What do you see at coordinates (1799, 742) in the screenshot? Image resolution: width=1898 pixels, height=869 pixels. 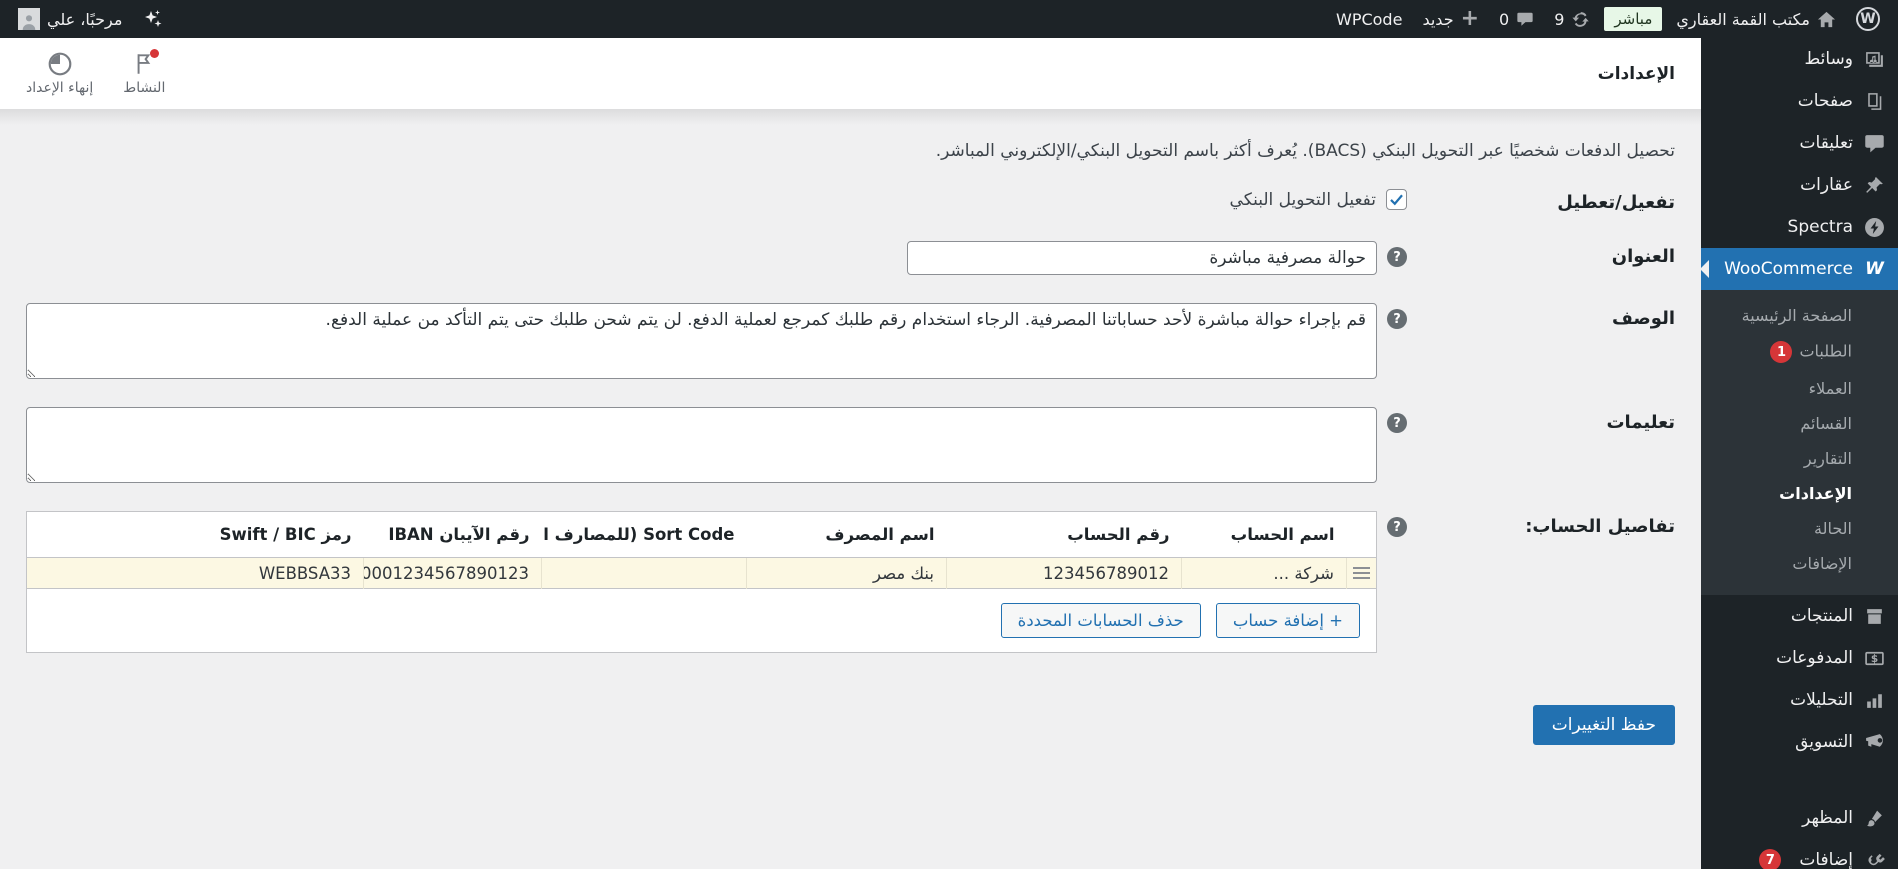 I see `sidebar-item-marketing: التسويق` at bounding box center [1799, 742].